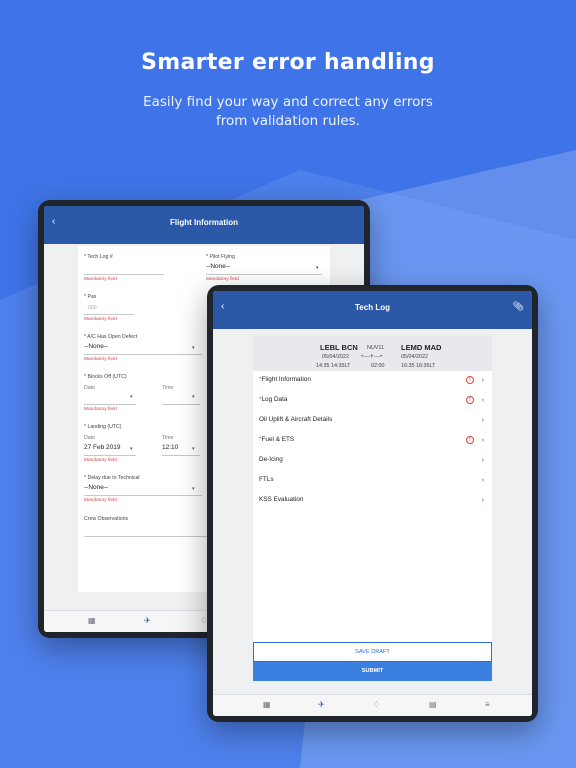  What do you see at coordinates (112, 478) in the screenshot?
I see `delay-label: * Delay due to Technical` at bounding box center [112, 478].